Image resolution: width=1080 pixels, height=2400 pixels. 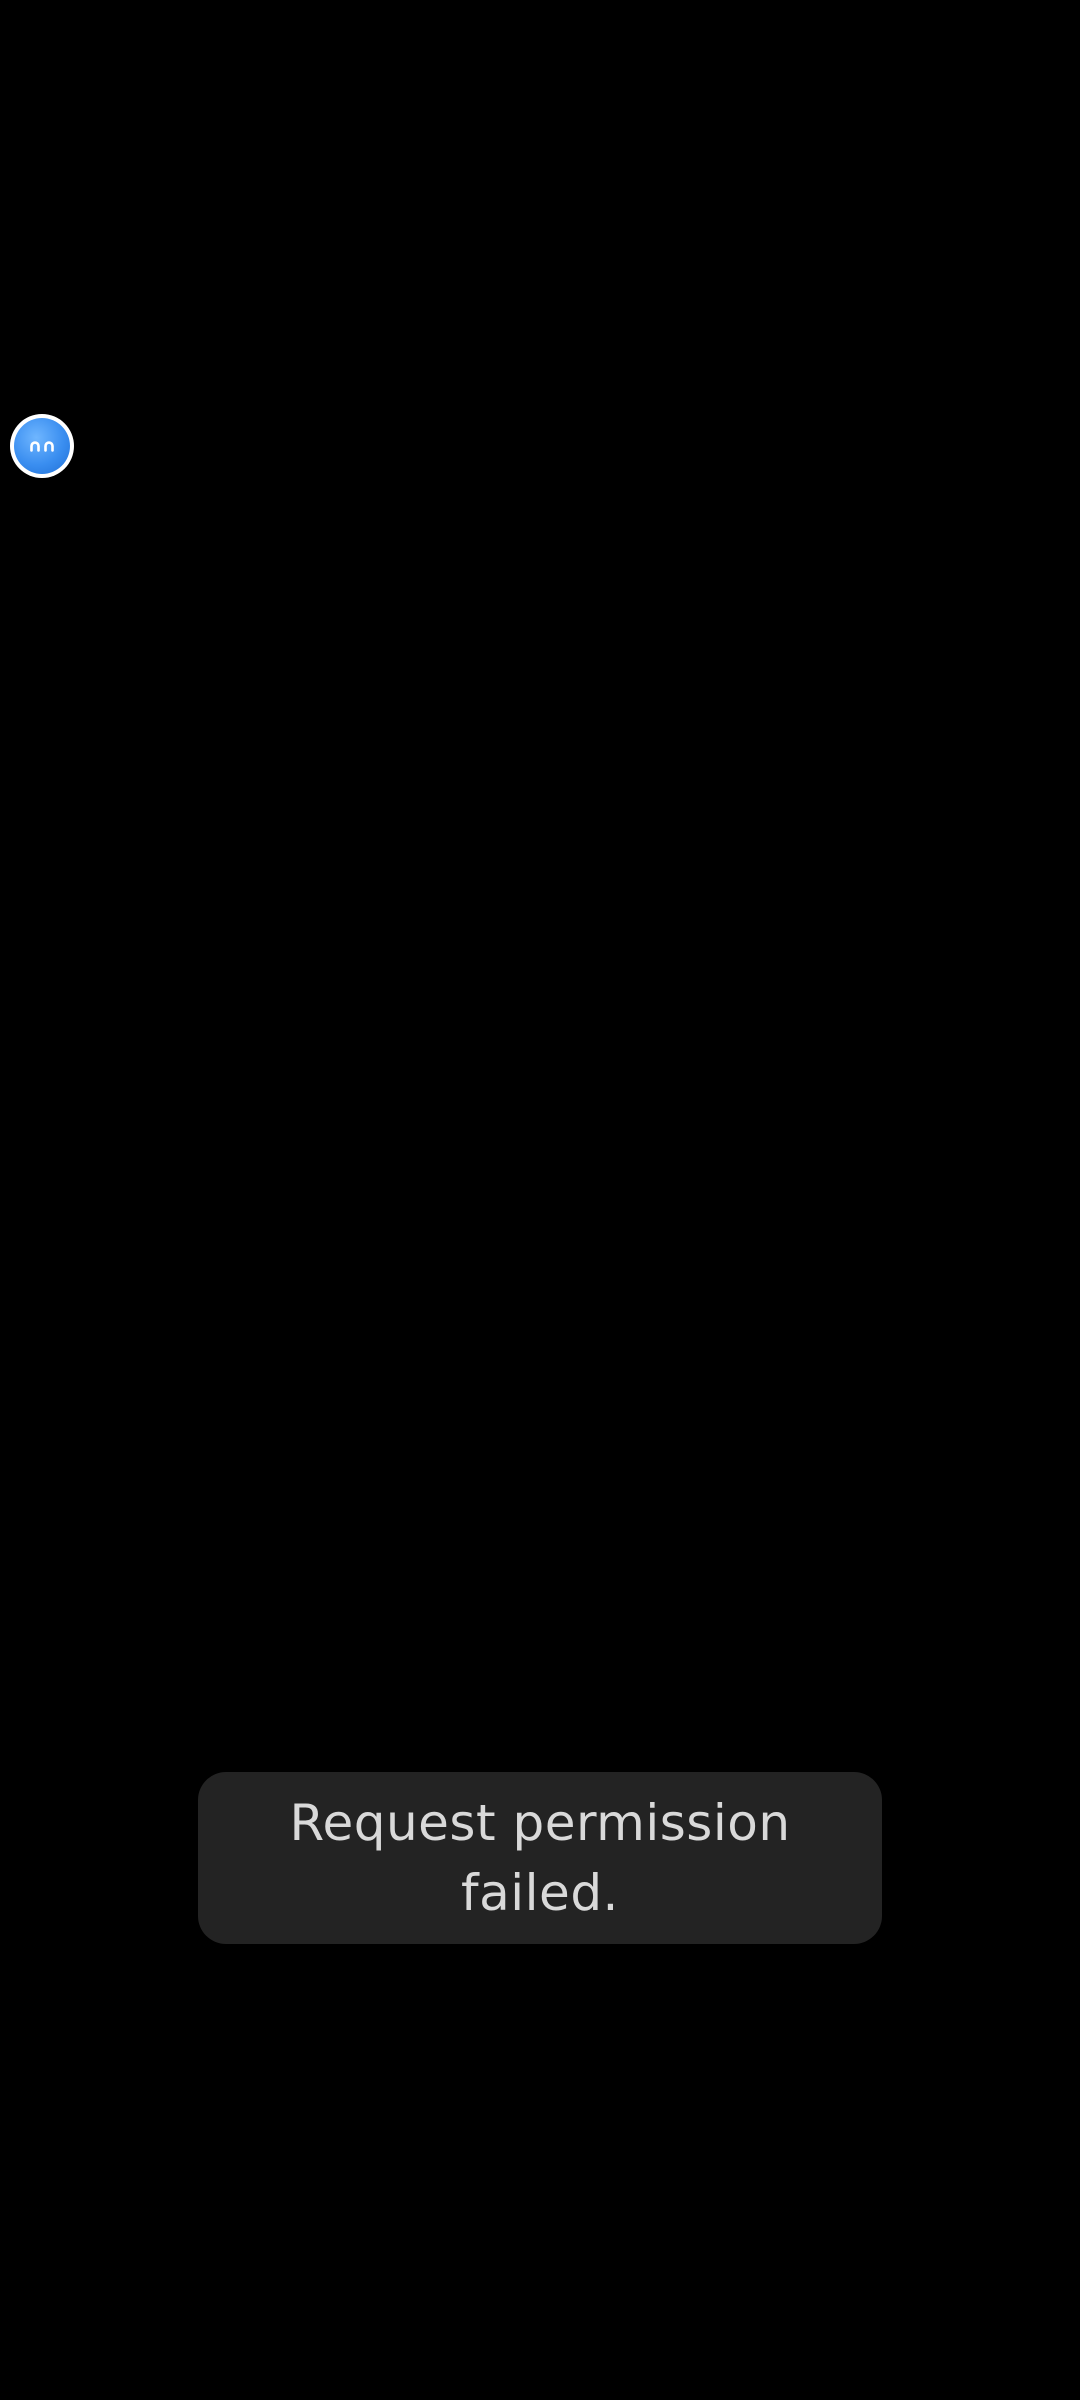 I want to click on assistant-face-icon, so click(x=42, y=446).